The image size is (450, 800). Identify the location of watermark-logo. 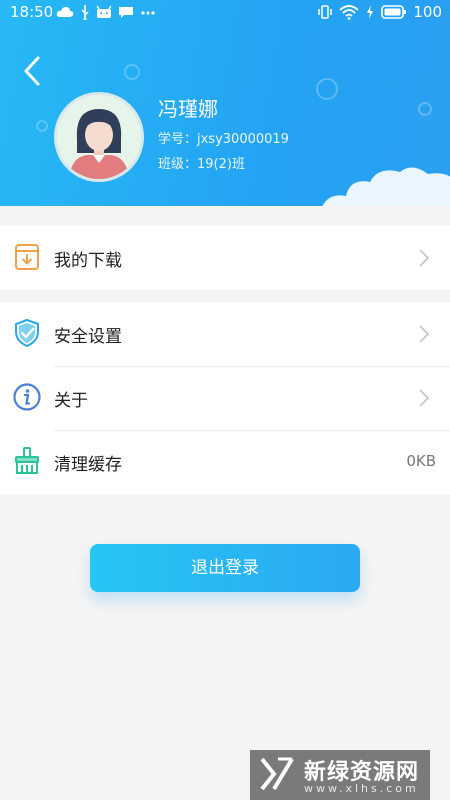
(277, 774).